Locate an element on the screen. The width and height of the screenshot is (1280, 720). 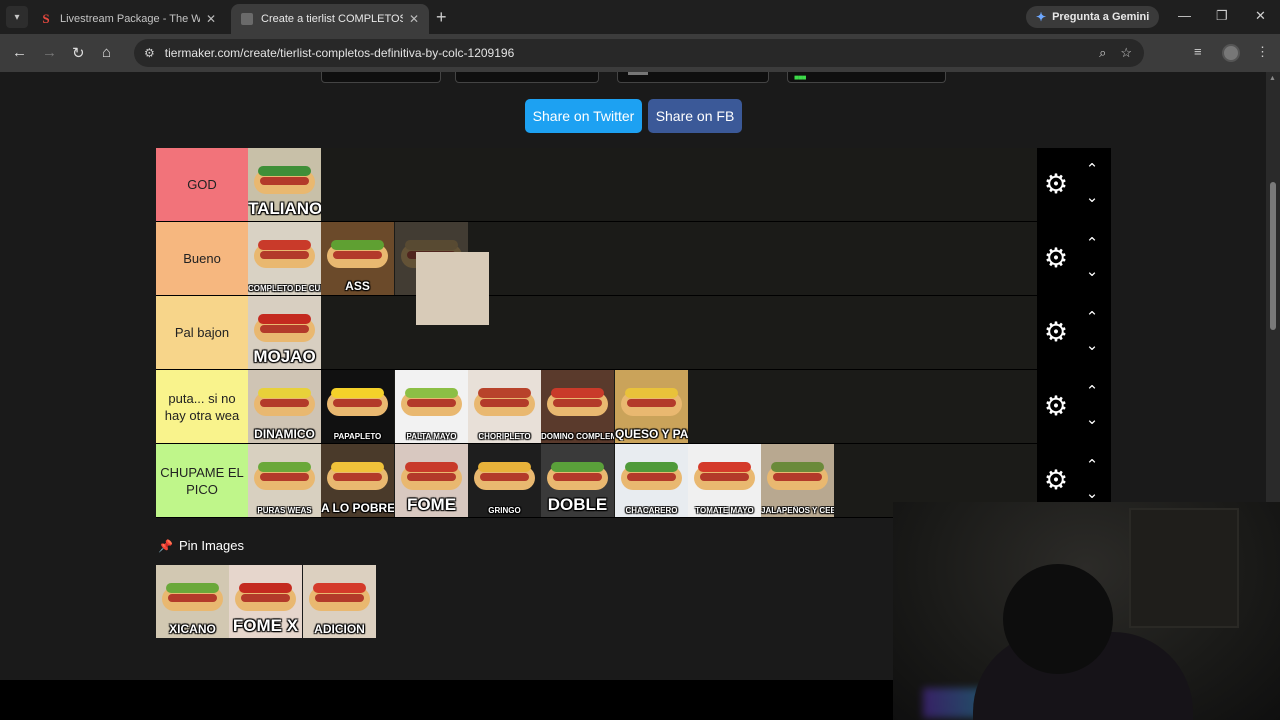
maximize-button: ❐ is located at coordinates (1222, 16).